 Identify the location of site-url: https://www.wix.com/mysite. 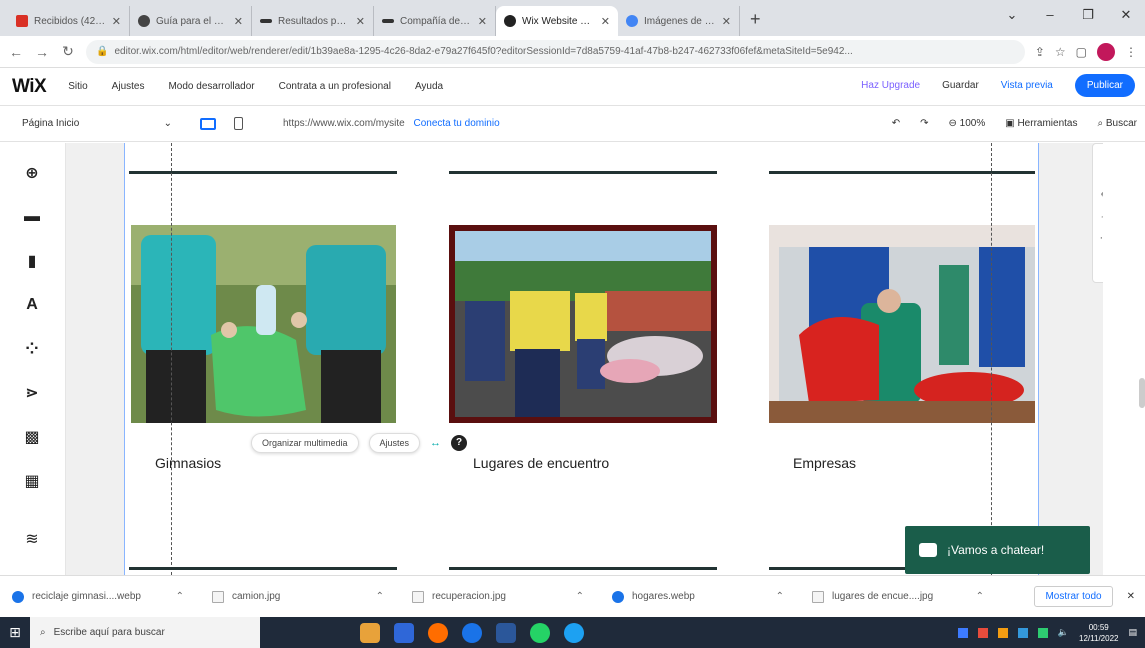
(344, 123).